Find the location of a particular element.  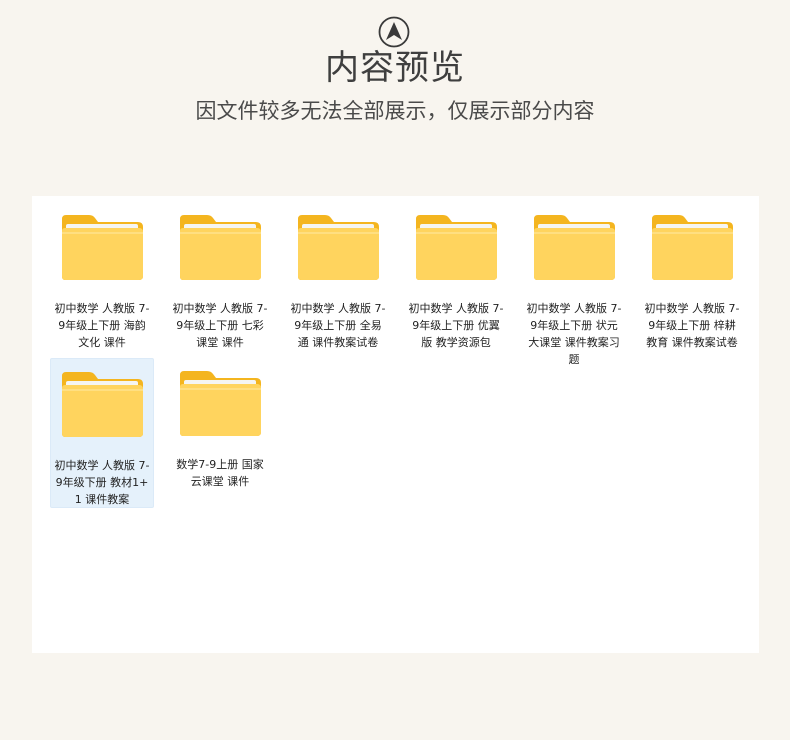

folder-item: 初中数学 人教版 7-9年级上下册 海韵文化 课件 is located at coordinates (102, 277).